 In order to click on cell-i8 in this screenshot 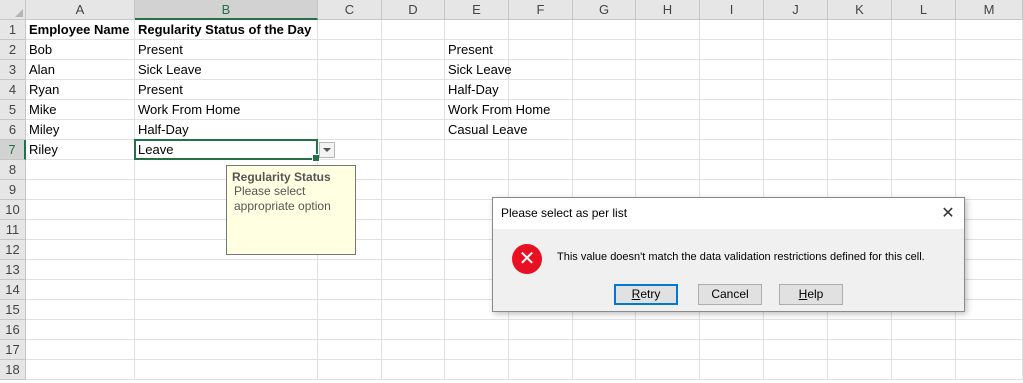, I will do `click(732, 170)`.